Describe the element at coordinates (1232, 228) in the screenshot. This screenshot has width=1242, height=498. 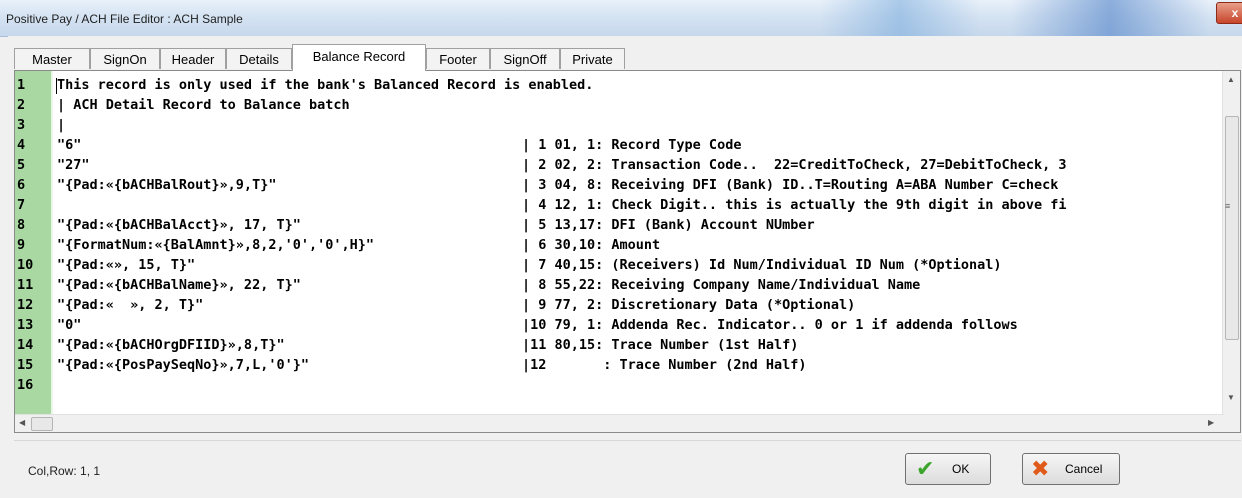
I see `vertical-scroll-thumb` at that location.